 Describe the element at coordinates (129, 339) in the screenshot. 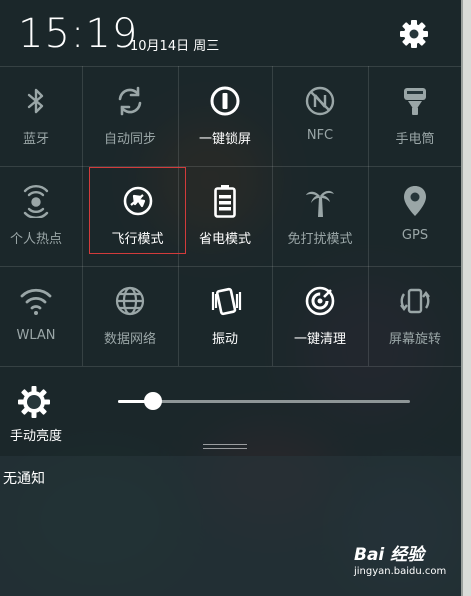

I see `toggle-label: 数据网络` at that location.